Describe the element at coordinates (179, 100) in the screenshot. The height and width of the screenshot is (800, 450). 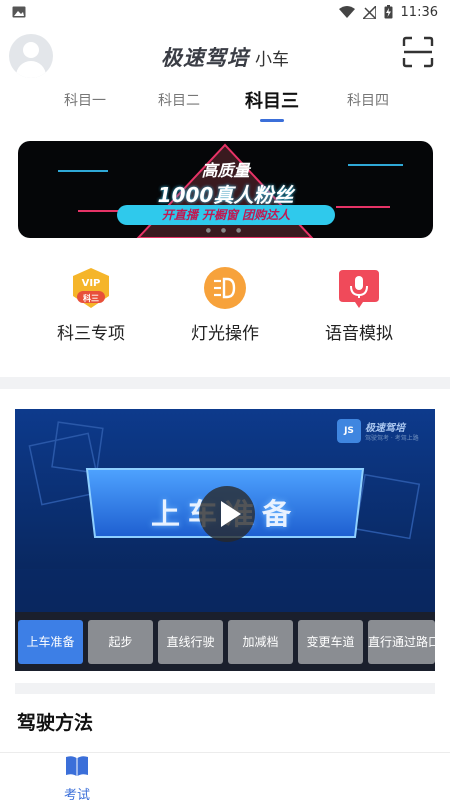
I see `tab-subject-two: 科目二` at that location.